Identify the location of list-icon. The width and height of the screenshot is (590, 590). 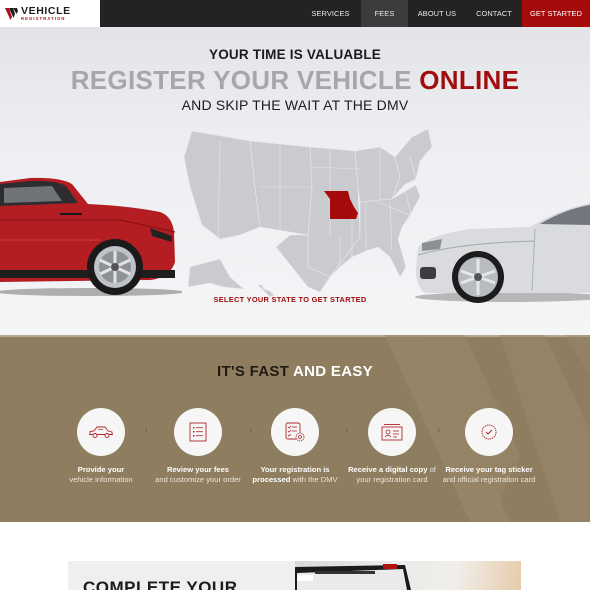
(198, 432).